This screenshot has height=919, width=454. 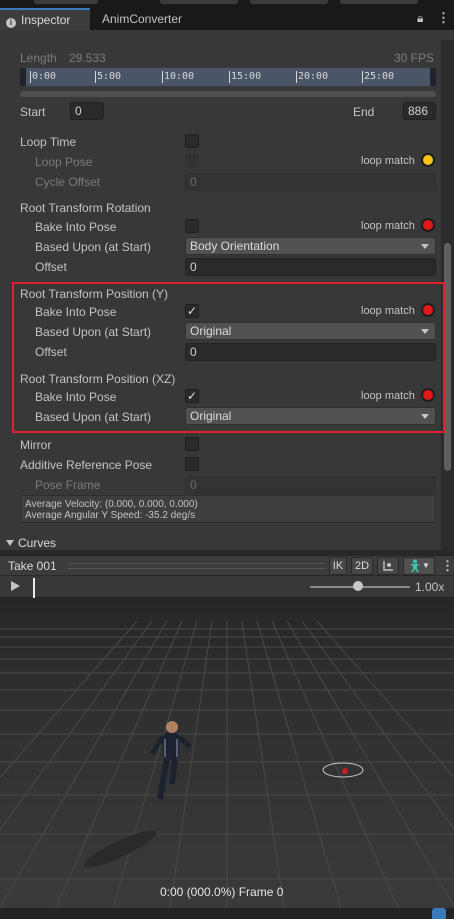 I want to click on root-position-y-header: Root Transform Position (Y), so click(x=94, y=294).